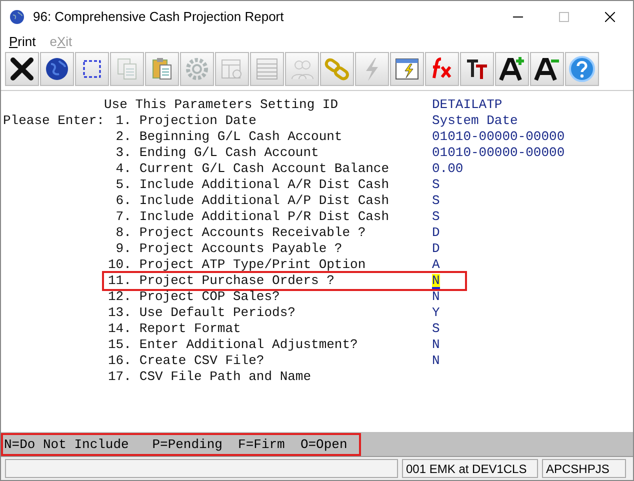 This screenshot has height=481, width=634. Describe the element at coordinates (436, 265) in the screenshot. I see `field-value: A` at that location.